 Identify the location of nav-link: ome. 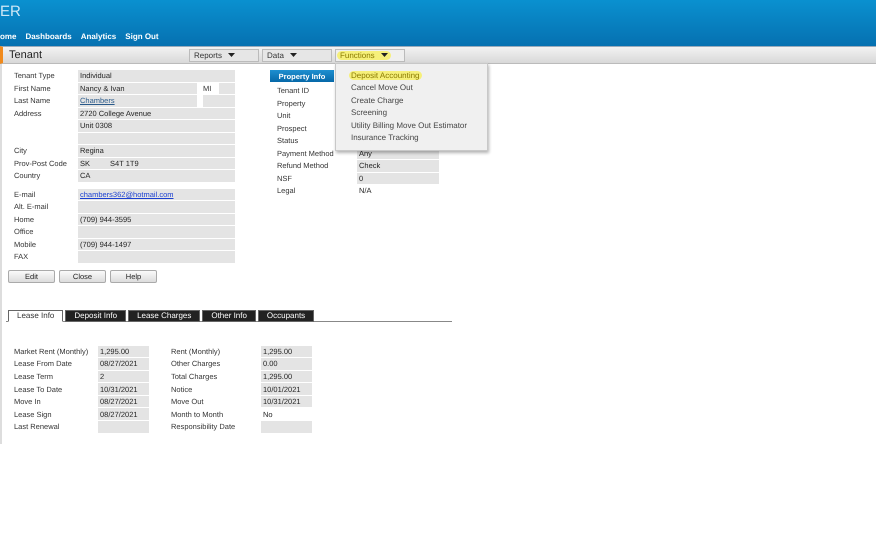
(8, 36).